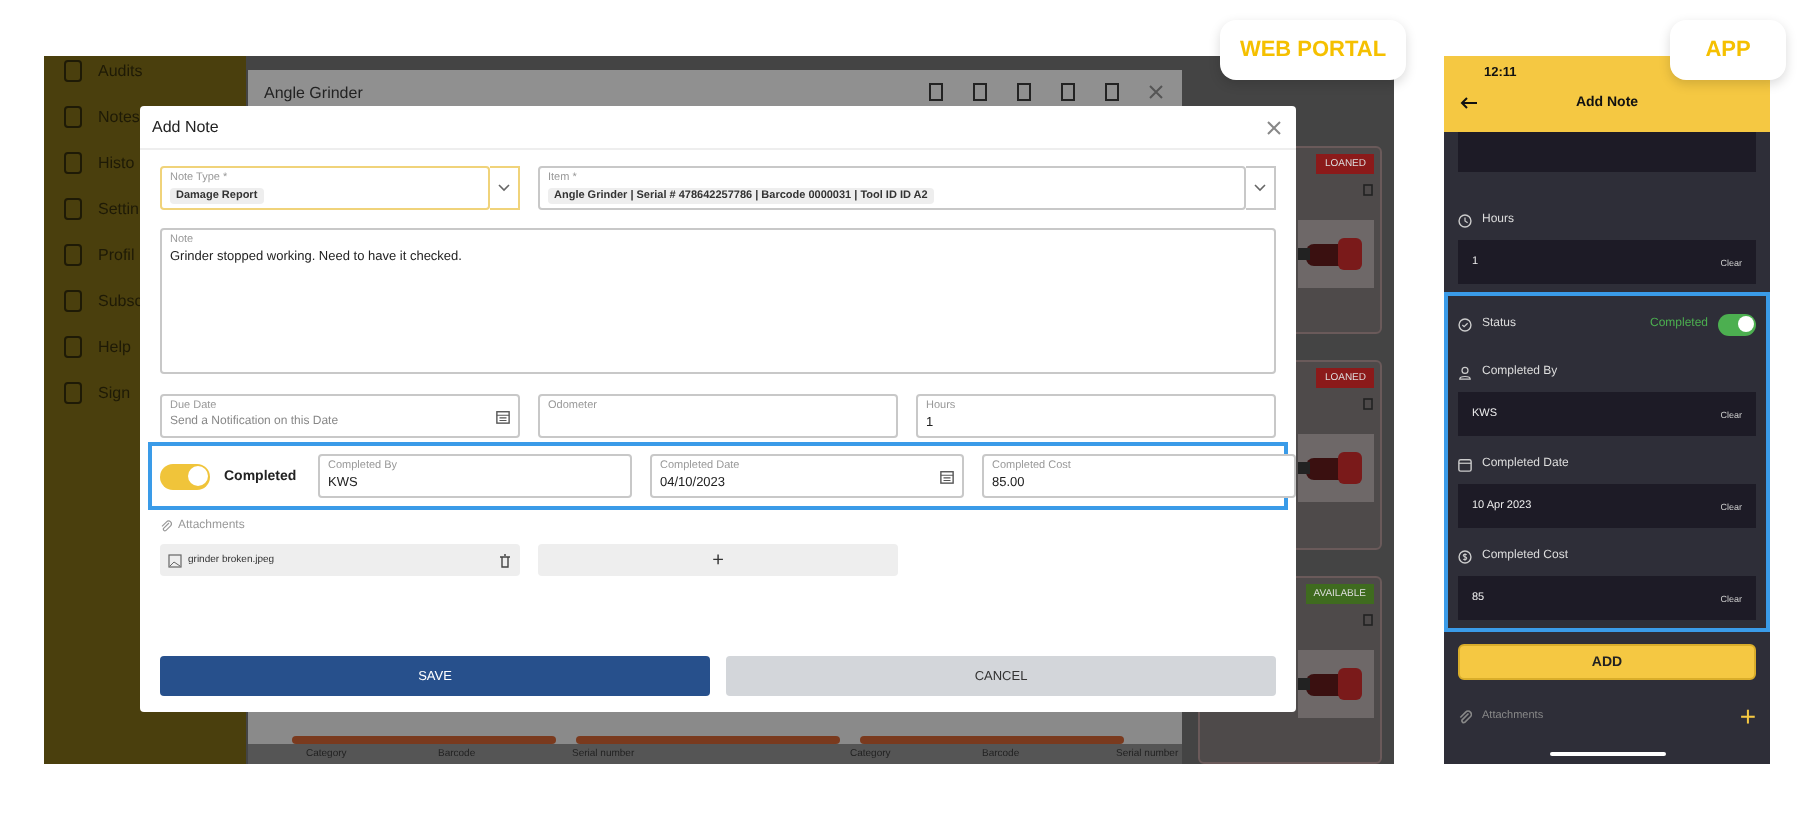  Describe the element at coordinates (1465, 556) in the screenshot. I see `dollar-icon` at that location.